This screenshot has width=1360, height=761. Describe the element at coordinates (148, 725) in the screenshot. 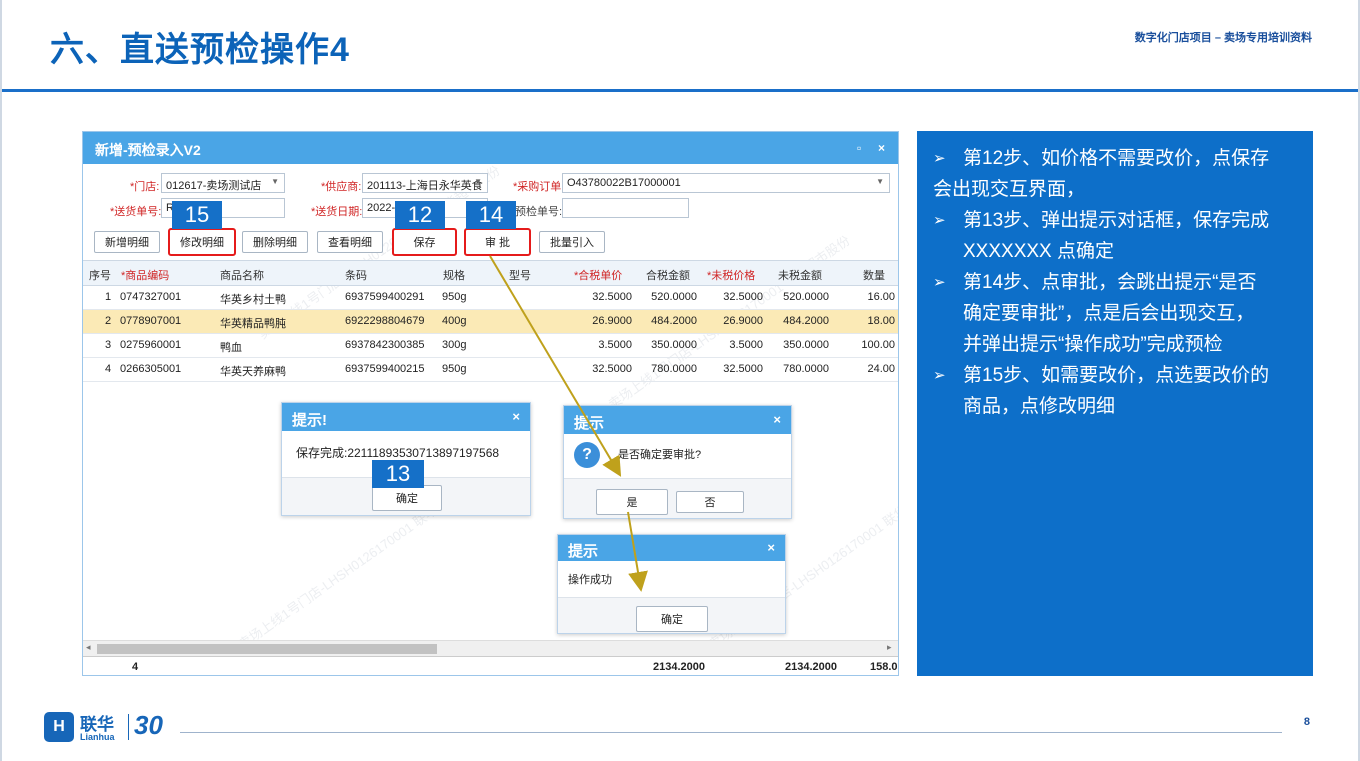

I see `anniversary-logo: 30` at that location.